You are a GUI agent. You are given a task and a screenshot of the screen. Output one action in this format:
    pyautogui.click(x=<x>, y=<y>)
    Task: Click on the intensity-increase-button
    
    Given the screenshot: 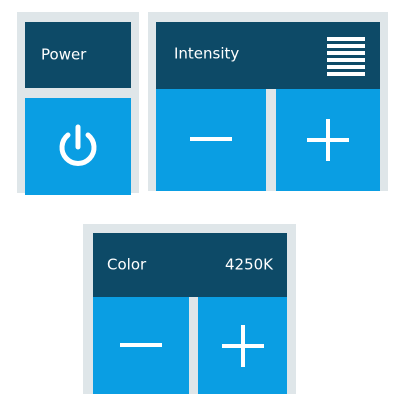 What is the action you would take?
    pyautogui.click(x=328, y=140)
    